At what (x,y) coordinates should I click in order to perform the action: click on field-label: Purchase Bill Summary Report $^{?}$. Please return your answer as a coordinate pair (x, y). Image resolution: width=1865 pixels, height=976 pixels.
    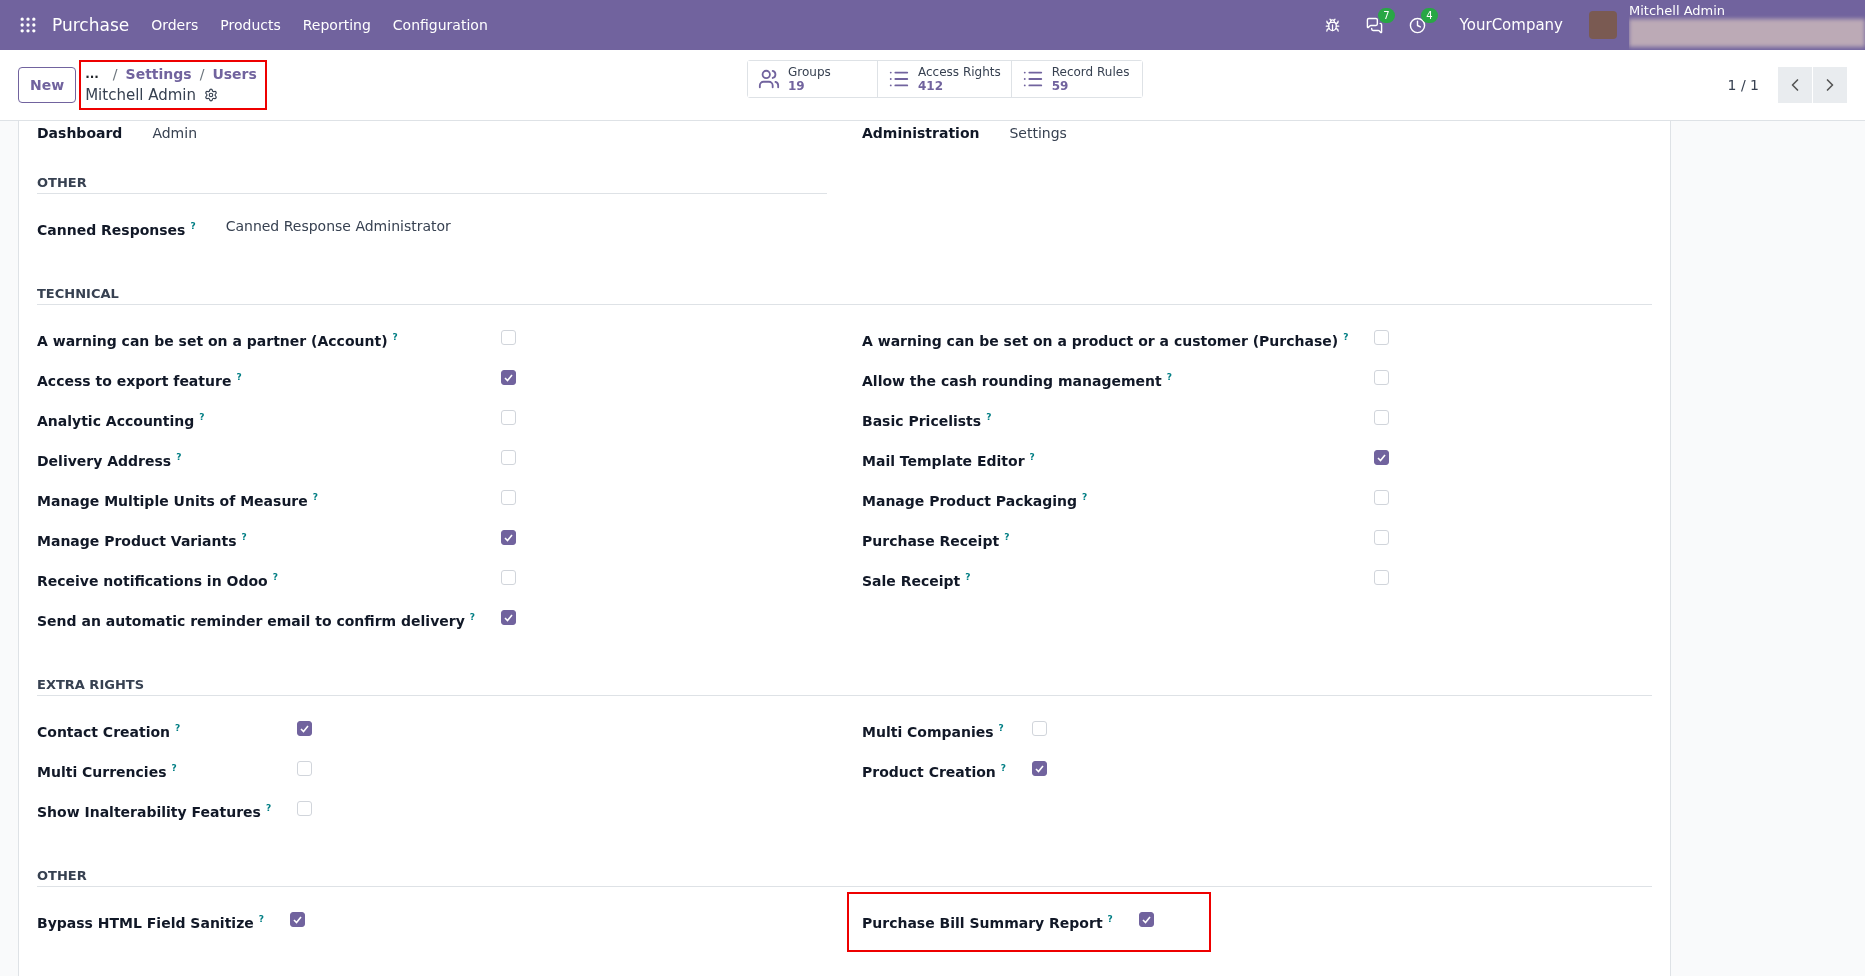
    Looking at the image, I should click on (987, 923).